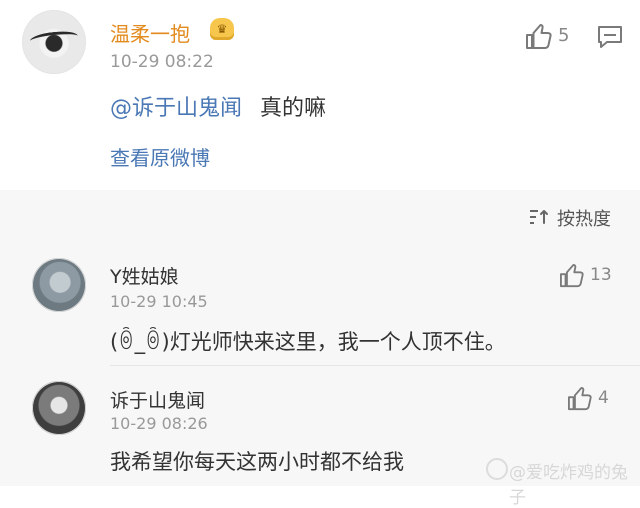  I want to click on weibo-icon, so click(497, 469).